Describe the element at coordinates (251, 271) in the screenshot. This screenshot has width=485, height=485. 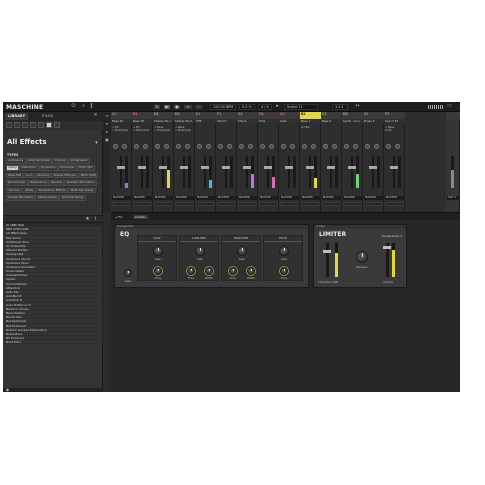
I see `eq-width-knob` at that location.